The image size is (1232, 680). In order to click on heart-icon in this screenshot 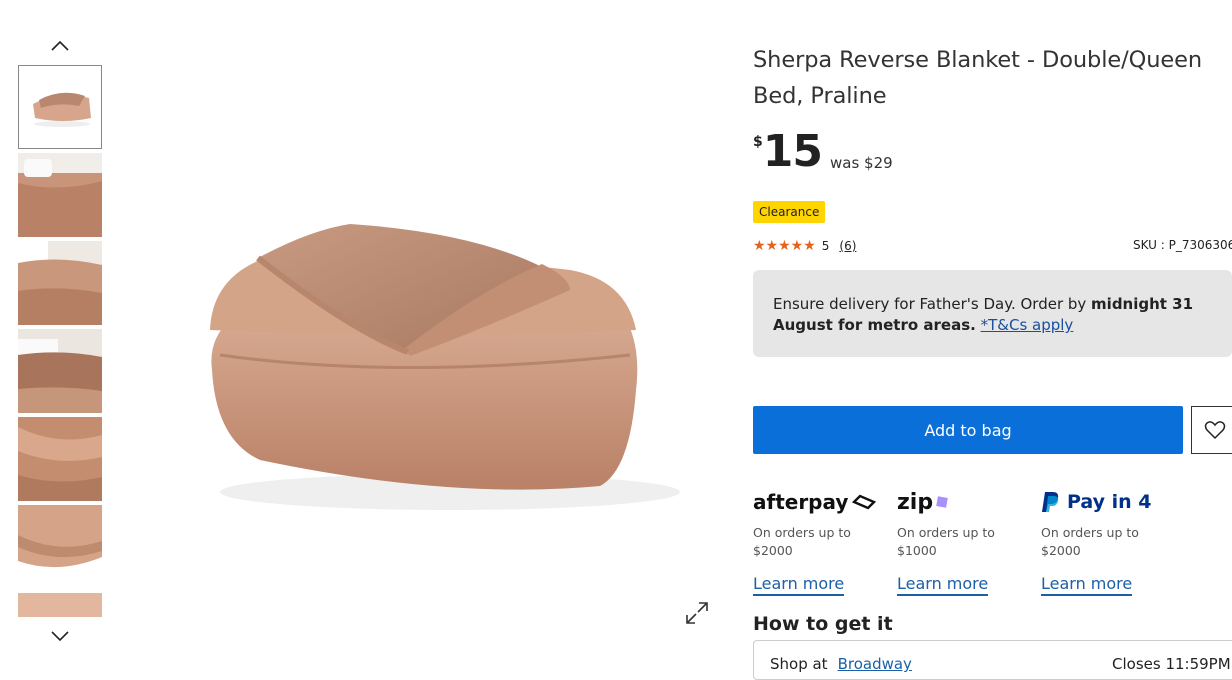, I will do `click(1215, 430)`.